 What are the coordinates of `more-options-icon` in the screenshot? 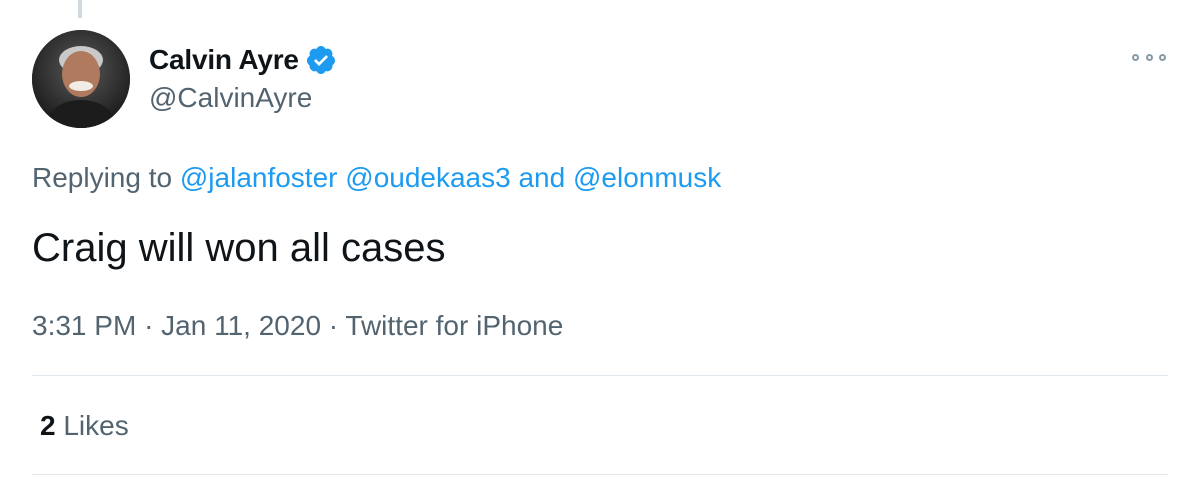 It's located at (1149, 57).